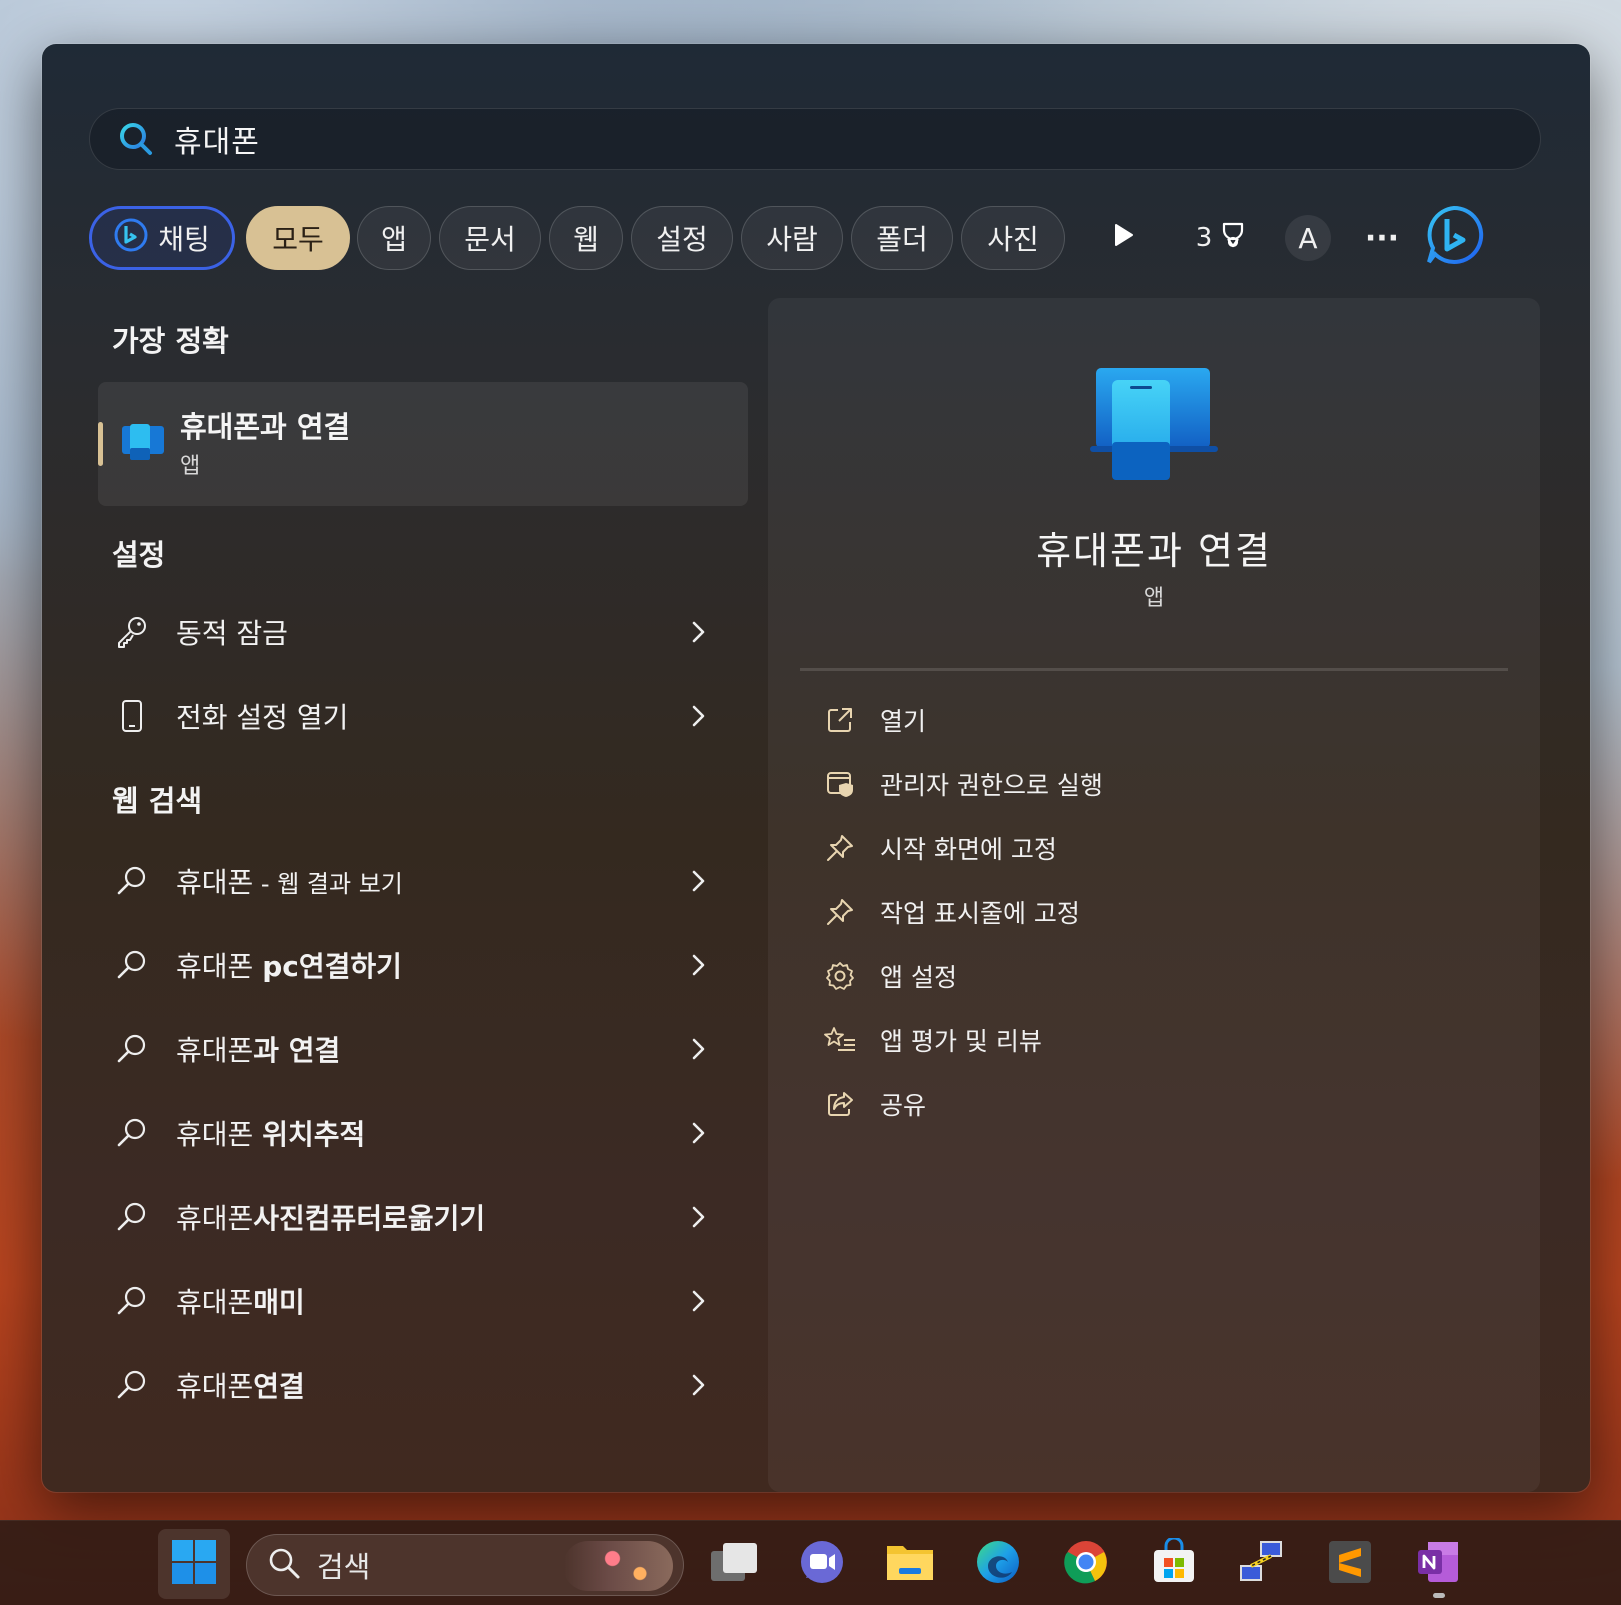 Image resolution: width=1621 pixels, height=1605 pixels. Describe the element at coordinates (1233, 238) in the screenshot. I see `trophy-icon` at that location.